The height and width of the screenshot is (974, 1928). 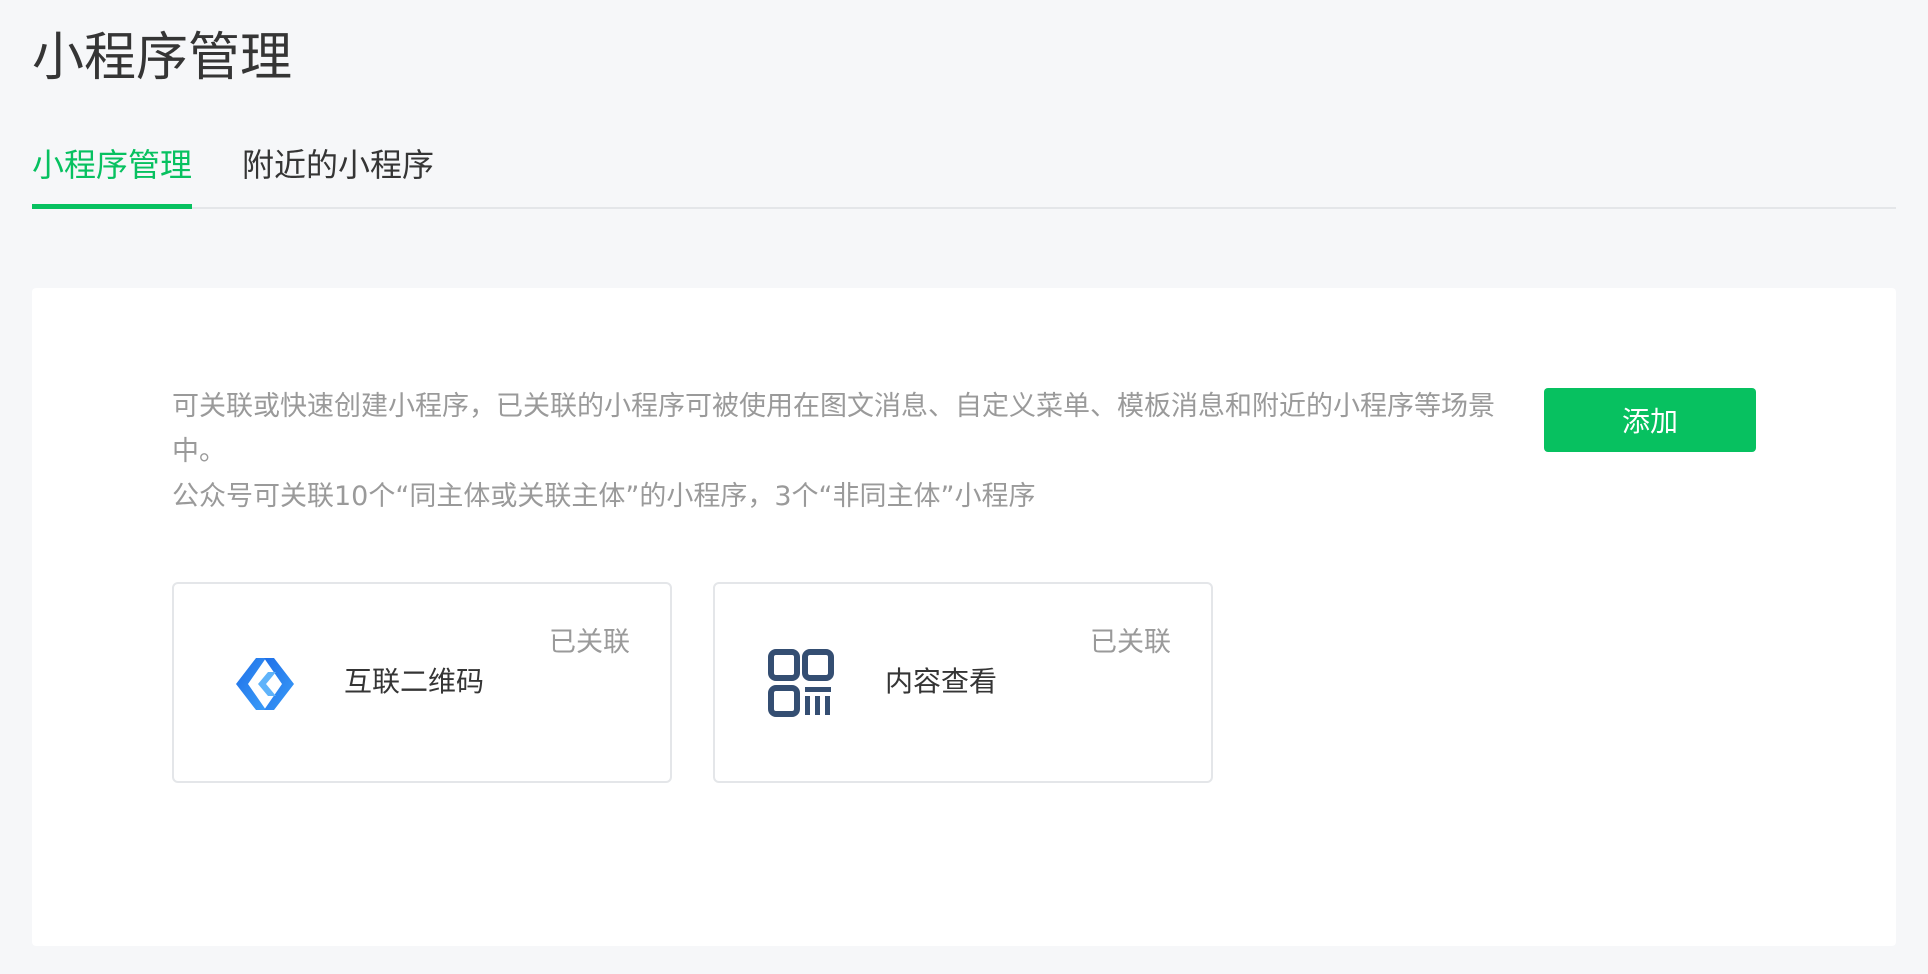 What do you see at coordinates (265, 684) in the screenshot?
I see `chain-link-icon` at bounding box center [265, 684].